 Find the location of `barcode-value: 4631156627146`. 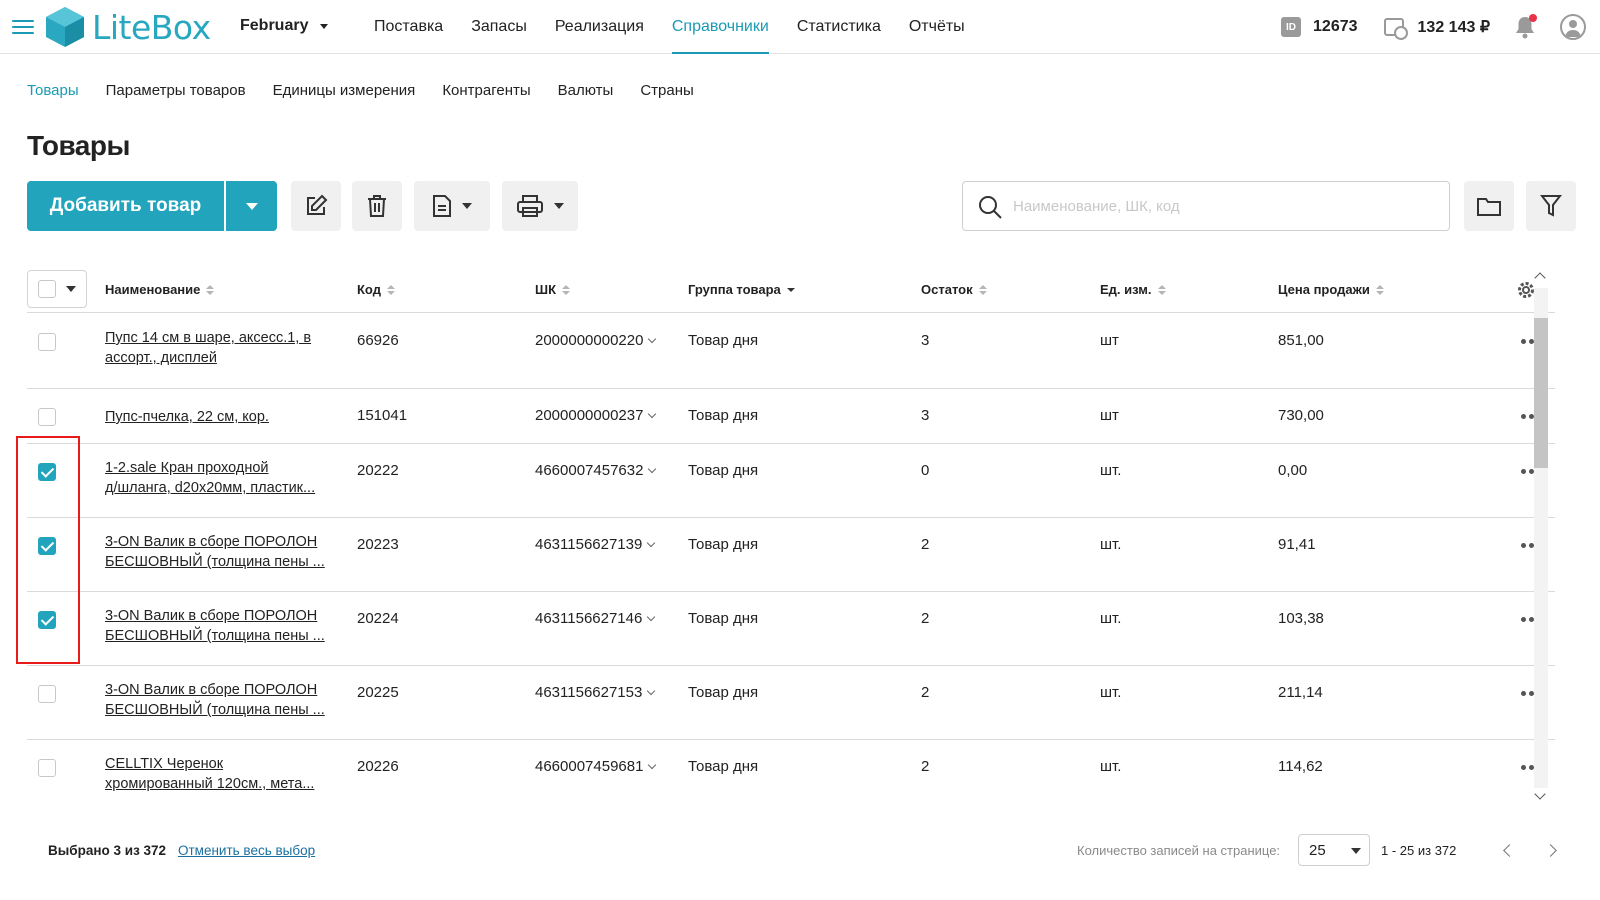

barcode-value: 4631156627146 is located at coordinates (589, 618).